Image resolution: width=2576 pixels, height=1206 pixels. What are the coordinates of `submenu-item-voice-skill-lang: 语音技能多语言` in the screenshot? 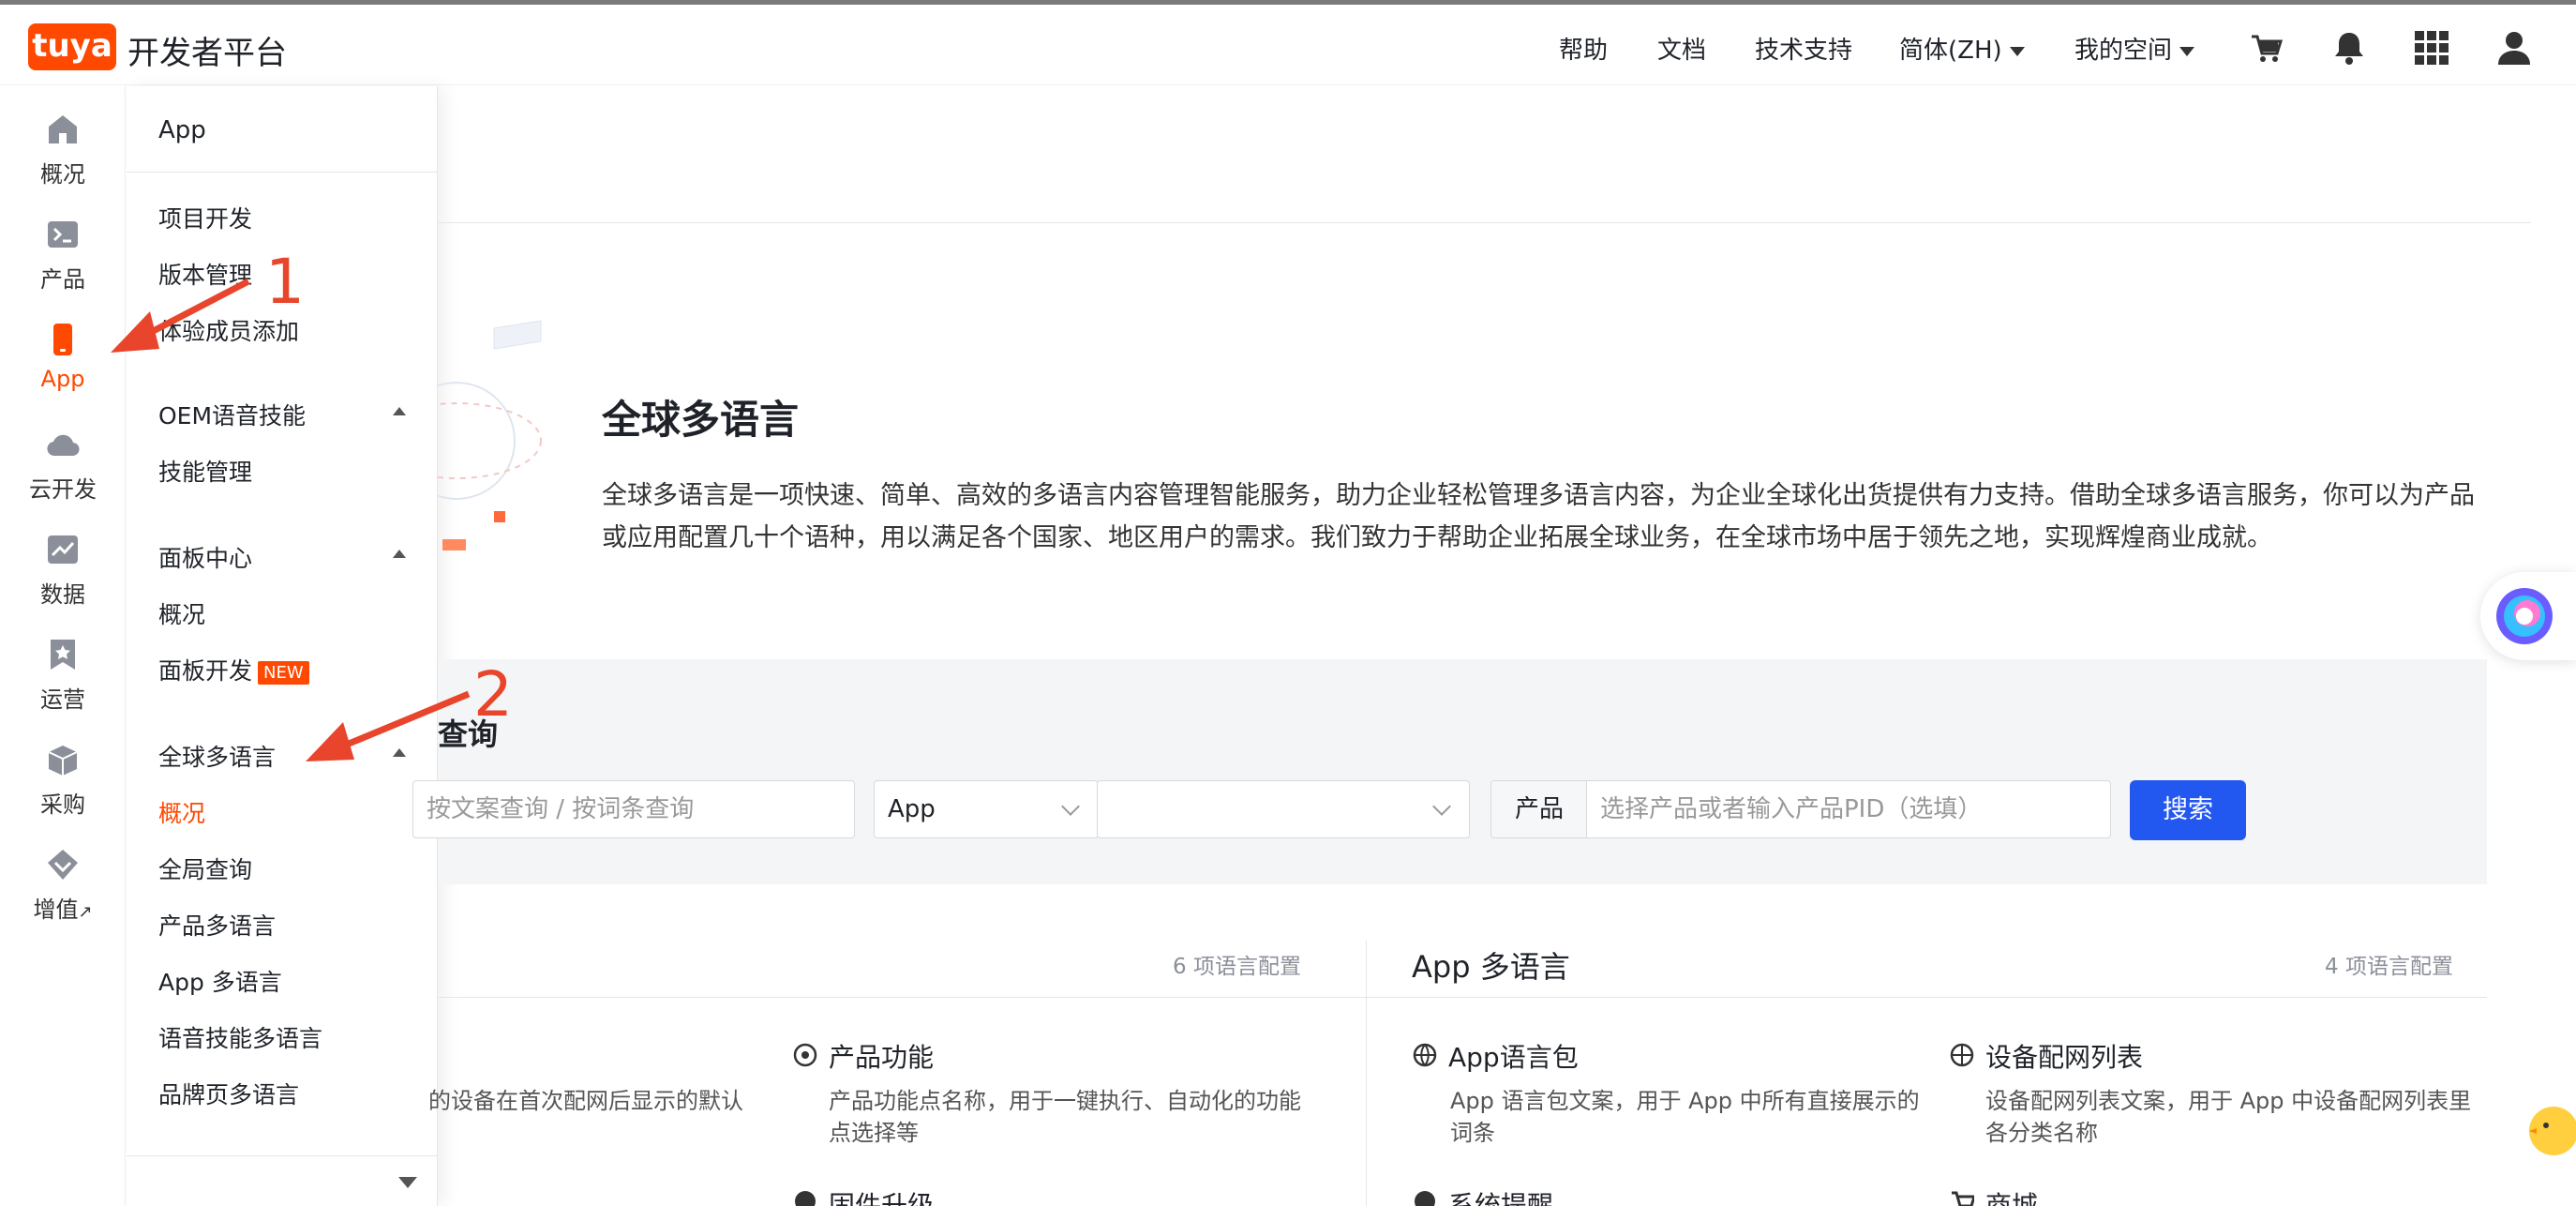 It's located at (240, 1037).